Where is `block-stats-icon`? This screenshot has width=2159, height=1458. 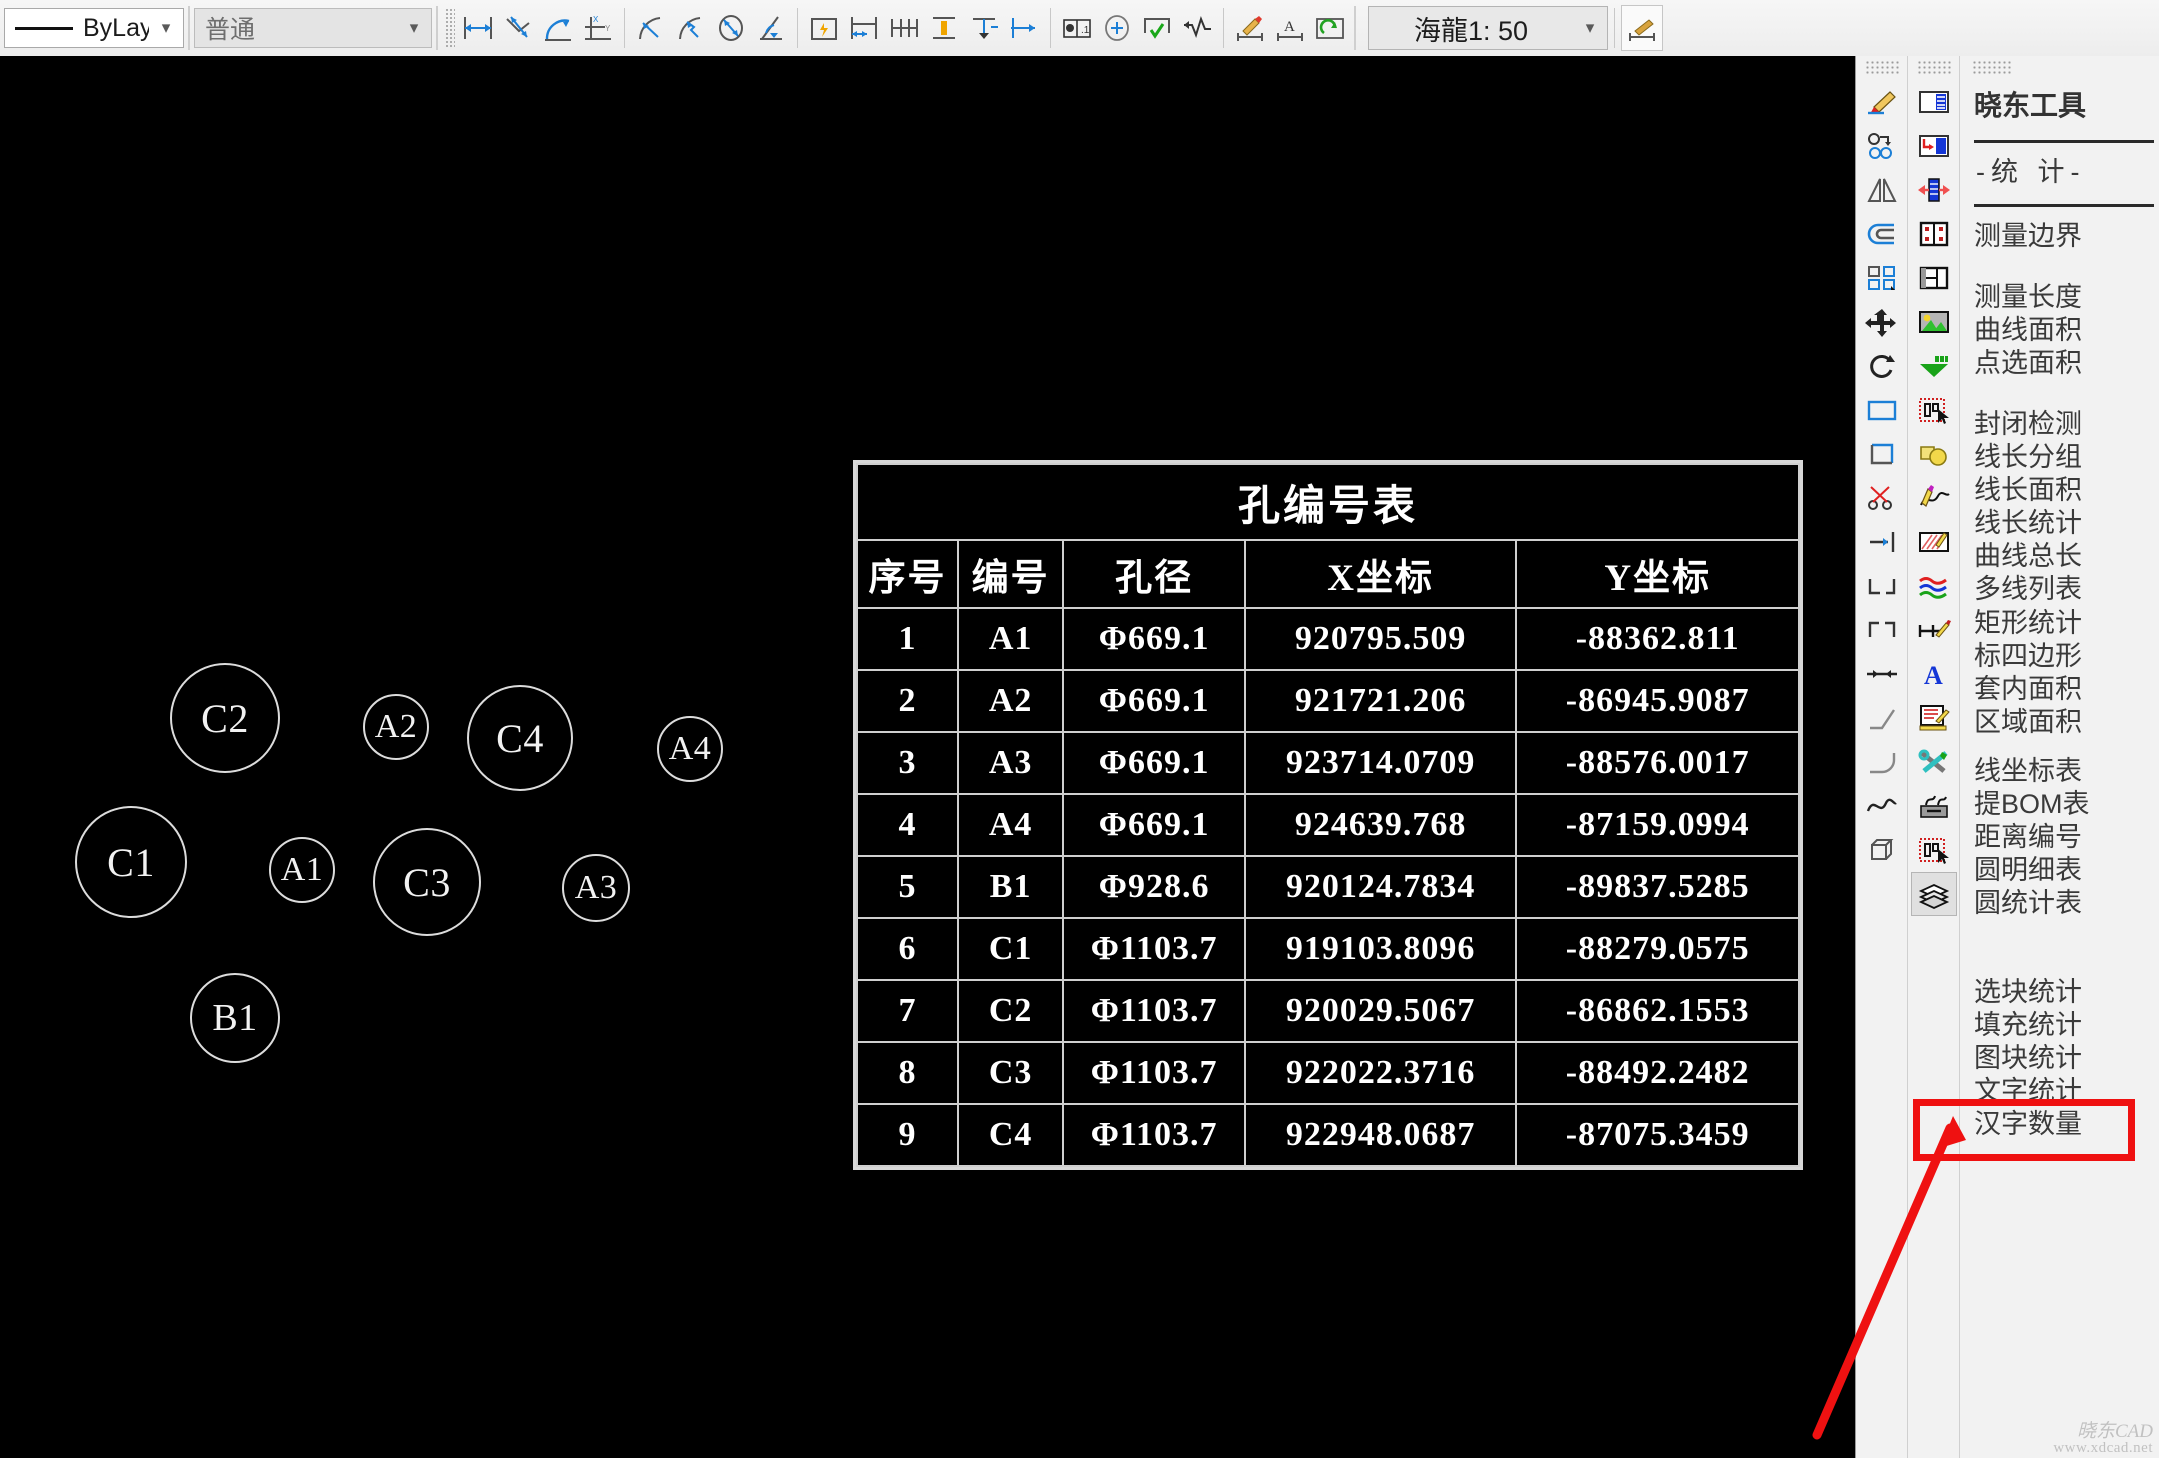 block-stats-icon is located at coordinates (1934, 806).